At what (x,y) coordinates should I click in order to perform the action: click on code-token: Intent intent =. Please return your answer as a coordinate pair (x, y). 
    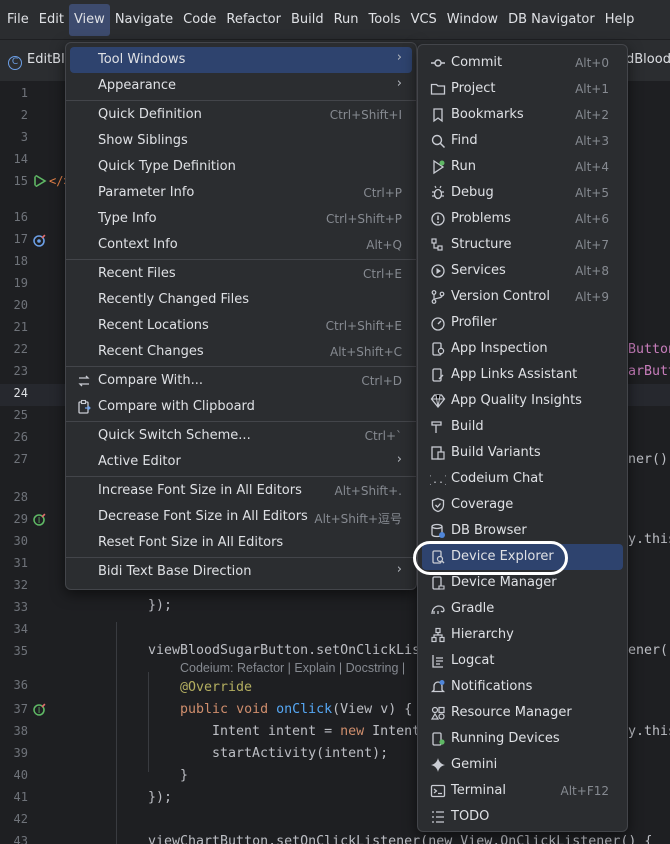
    Looking at the image, I should click on (276, 731).